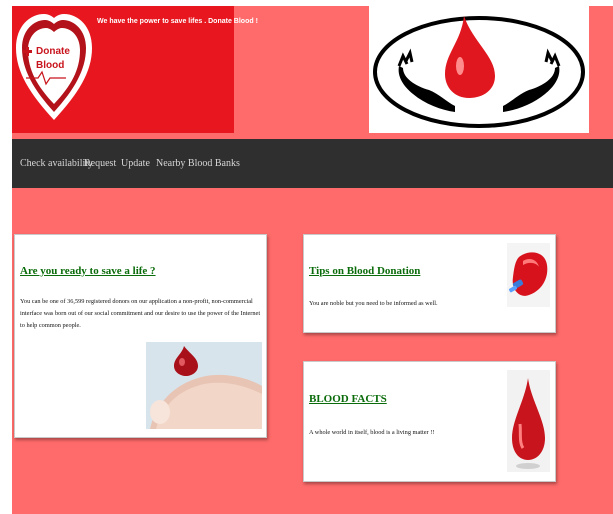  What do you see at coordinates (88, 271) in the screenshot?
I see `card-save-a-life-title: Are you ready to save a life ?` at bounding box center [88, 271].